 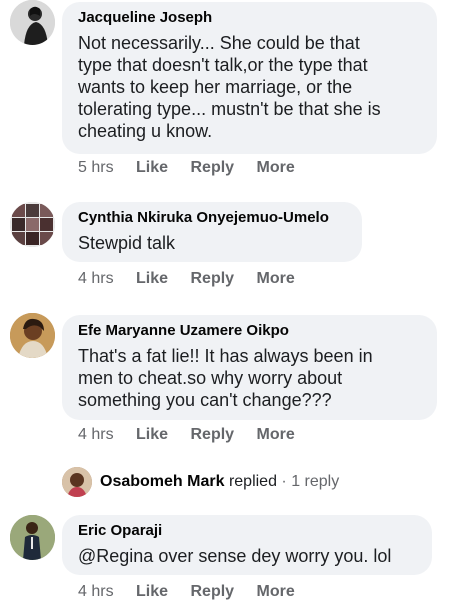 I want to click on comment-timestamp: 5 hrs, so click(x=96, y=168).